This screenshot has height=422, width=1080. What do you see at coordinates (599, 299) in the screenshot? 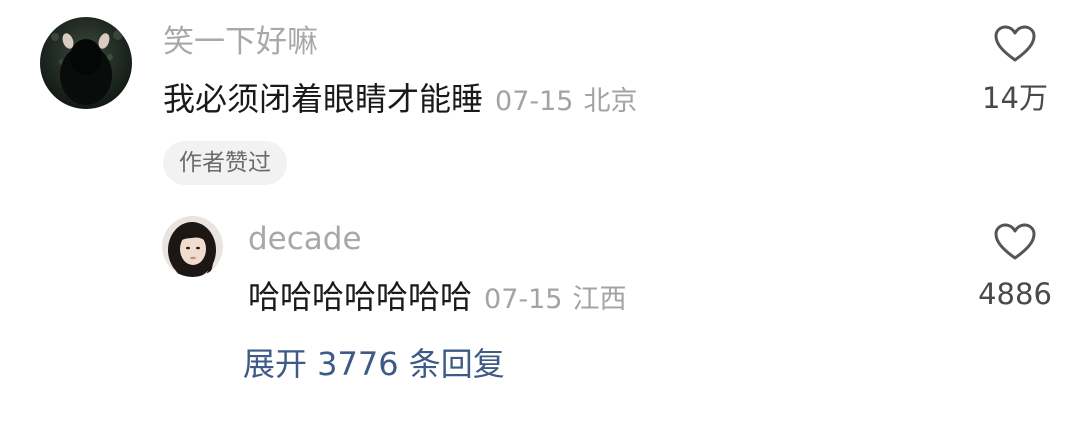
I see `reply-location: 江西` at bounding box center [599, 299].